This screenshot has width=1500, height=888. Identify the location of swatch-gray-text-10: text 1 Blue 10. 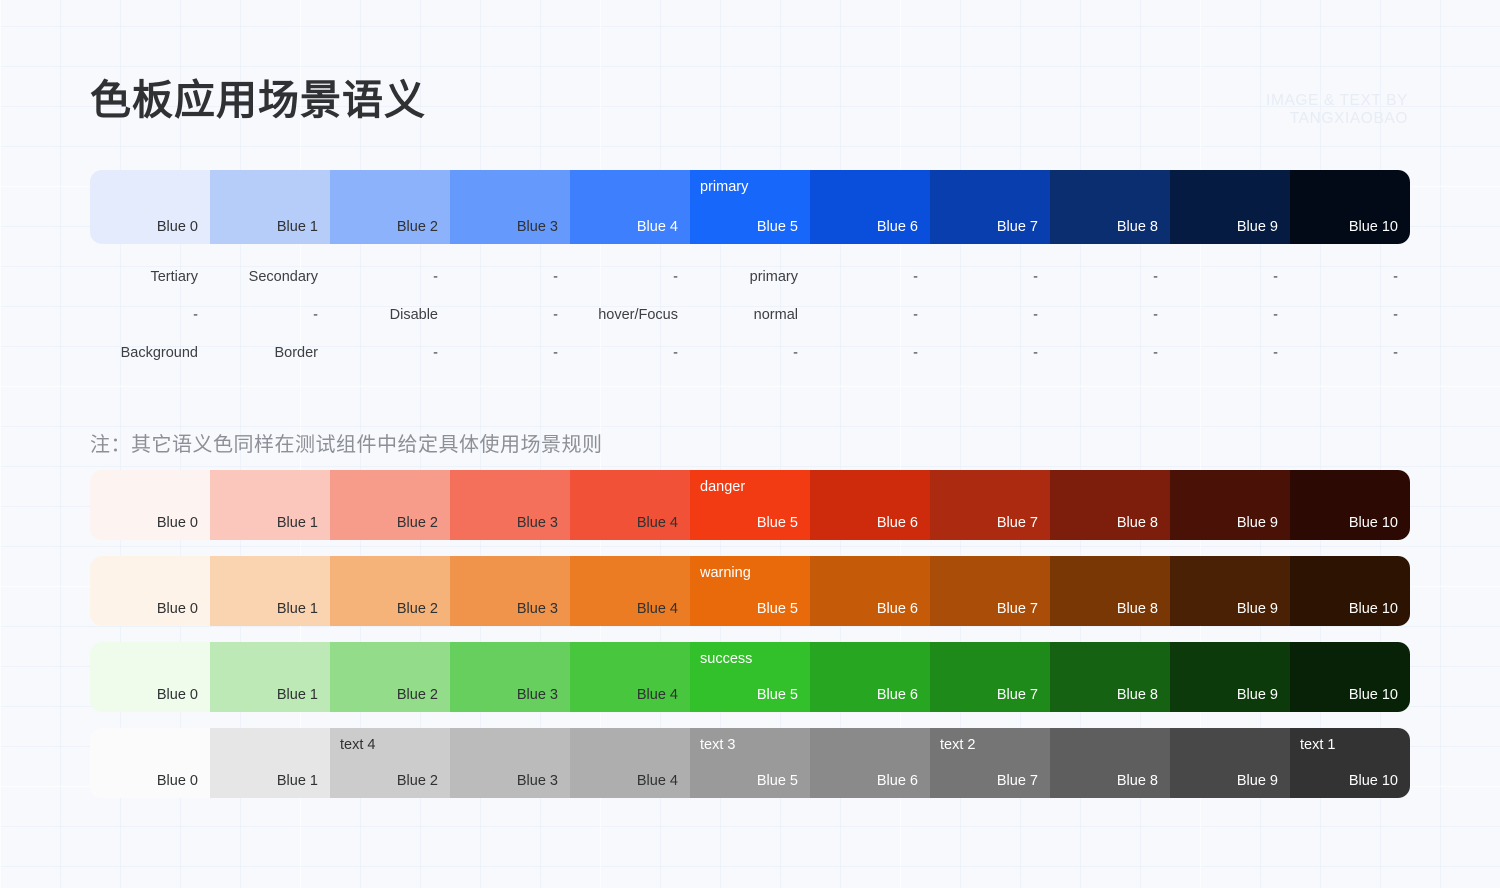
(1350, 763).